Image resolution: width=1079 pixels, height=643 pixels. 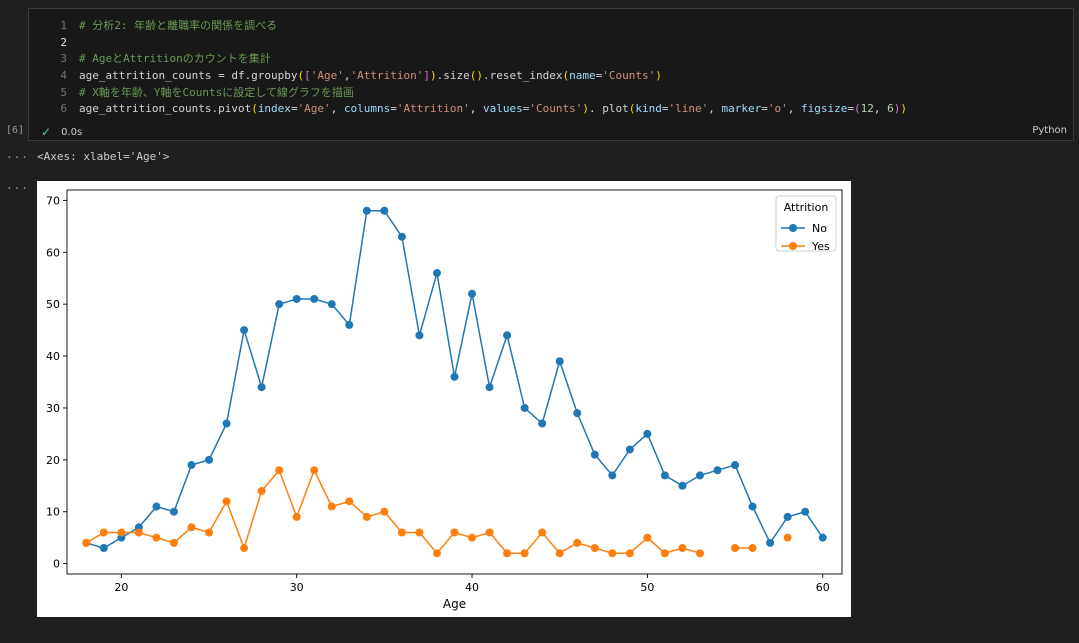 I want to click on cell-status: ✓ 0.0s, so click(x=61, y=132).